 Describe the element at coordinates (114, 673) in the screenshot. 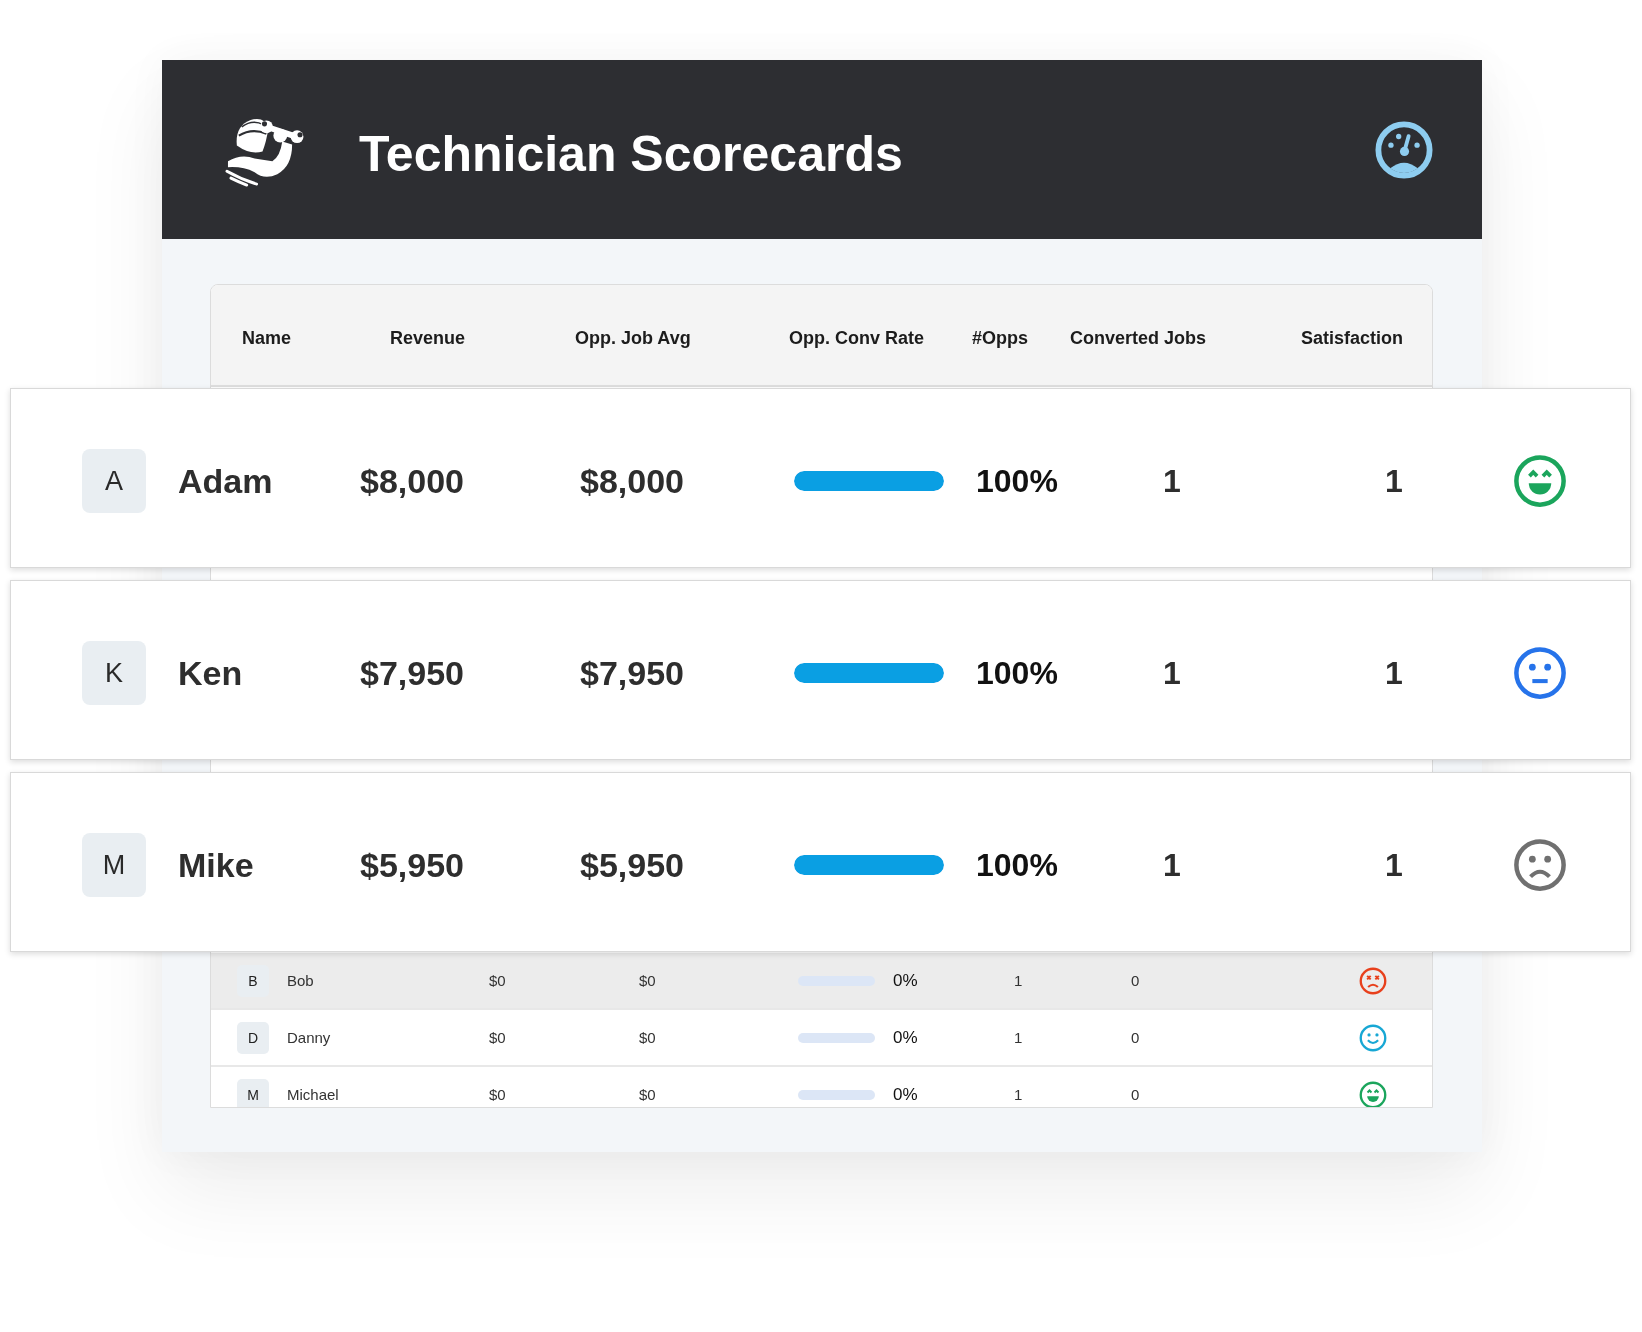

I see `initial-avatar: K` at that location.